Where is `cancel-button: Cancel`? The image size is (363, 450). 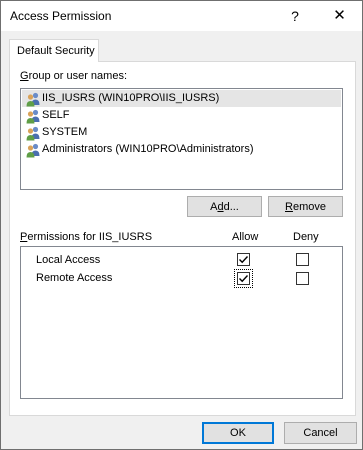
cancel-button: Cancel is located at coordinates (320, 433).